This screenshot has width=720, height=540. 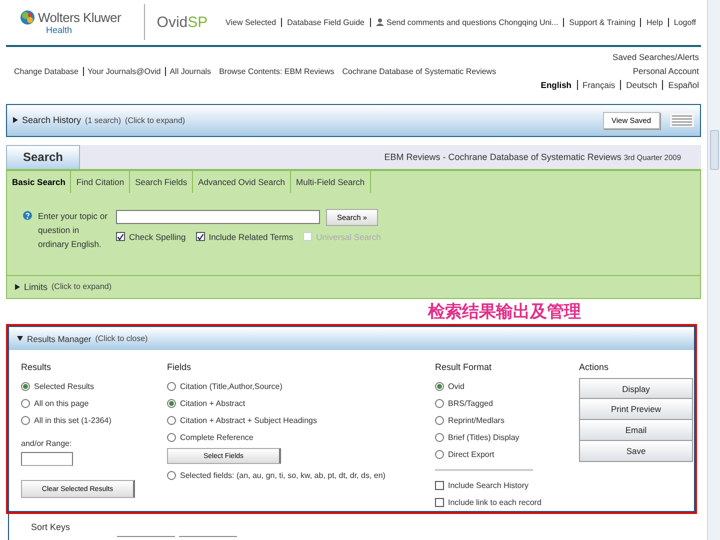 I want to click on header-link: View Selected, so click(x=251, y=22).